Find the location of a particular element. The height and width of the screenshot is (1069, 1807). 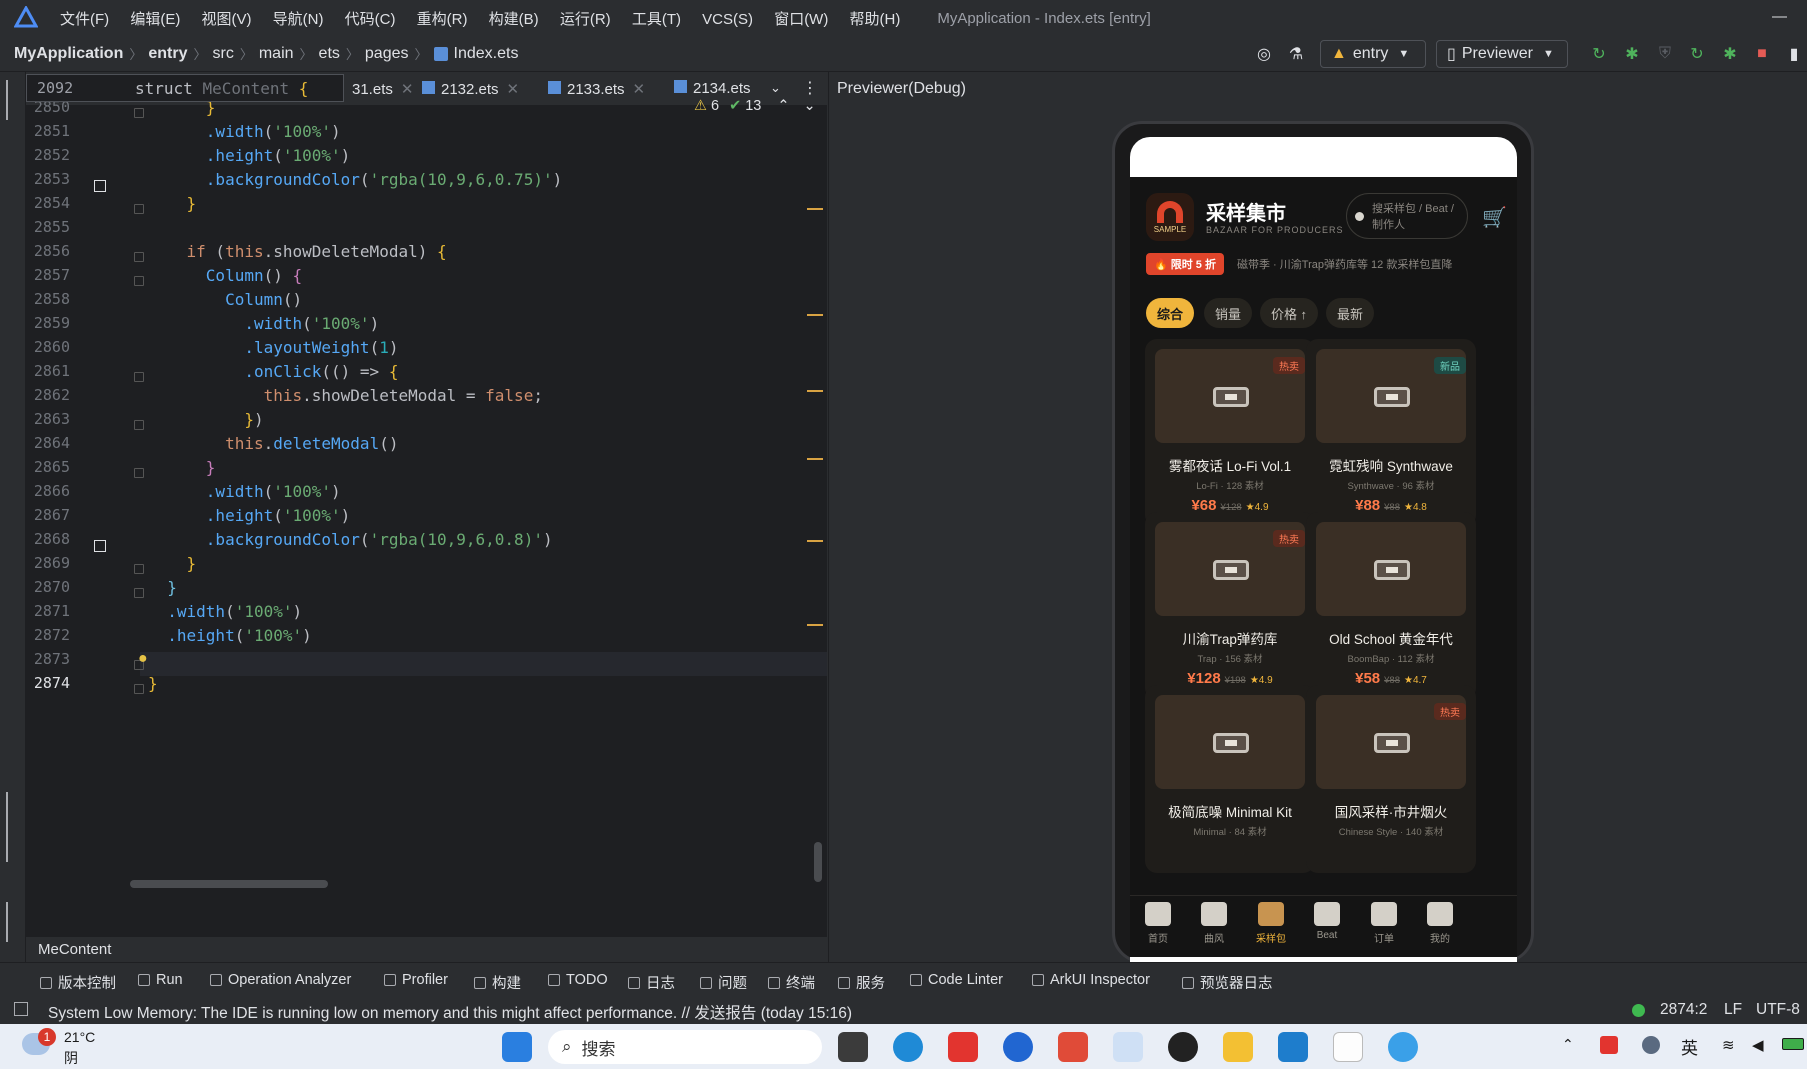

product-card: 热卖 国风采样·市井烟火 Chinese Style · 140 素材 is located at coordinates (1391, 779).